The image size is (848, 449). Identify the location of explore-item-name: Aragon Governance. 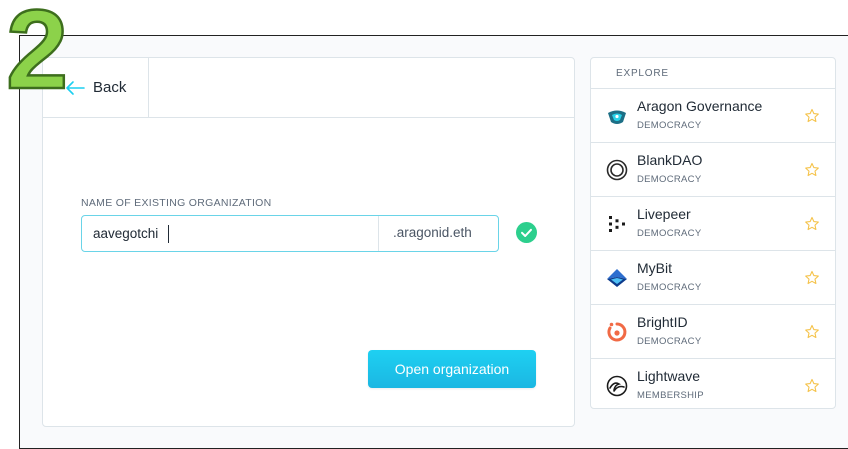
(700, 106).